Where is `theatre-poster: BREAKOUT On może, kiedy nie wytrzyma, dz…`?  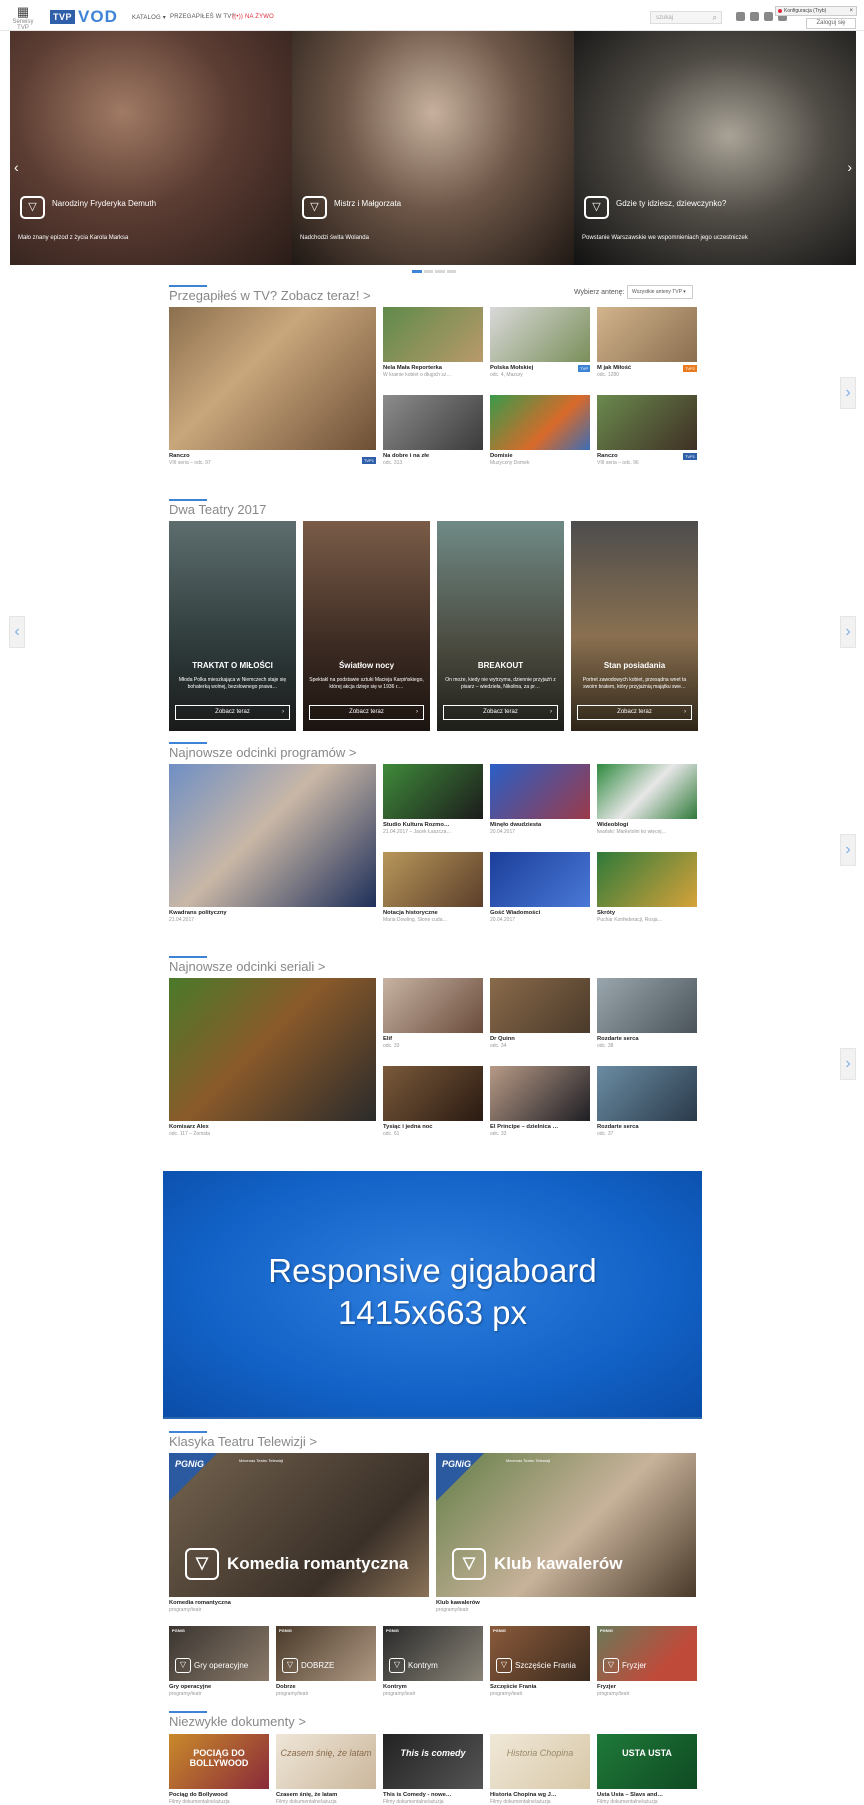 theatre-poster: BREAKOUT On może, kiedy nie wytrzyma, dz… is located at coordinates (500, 626).